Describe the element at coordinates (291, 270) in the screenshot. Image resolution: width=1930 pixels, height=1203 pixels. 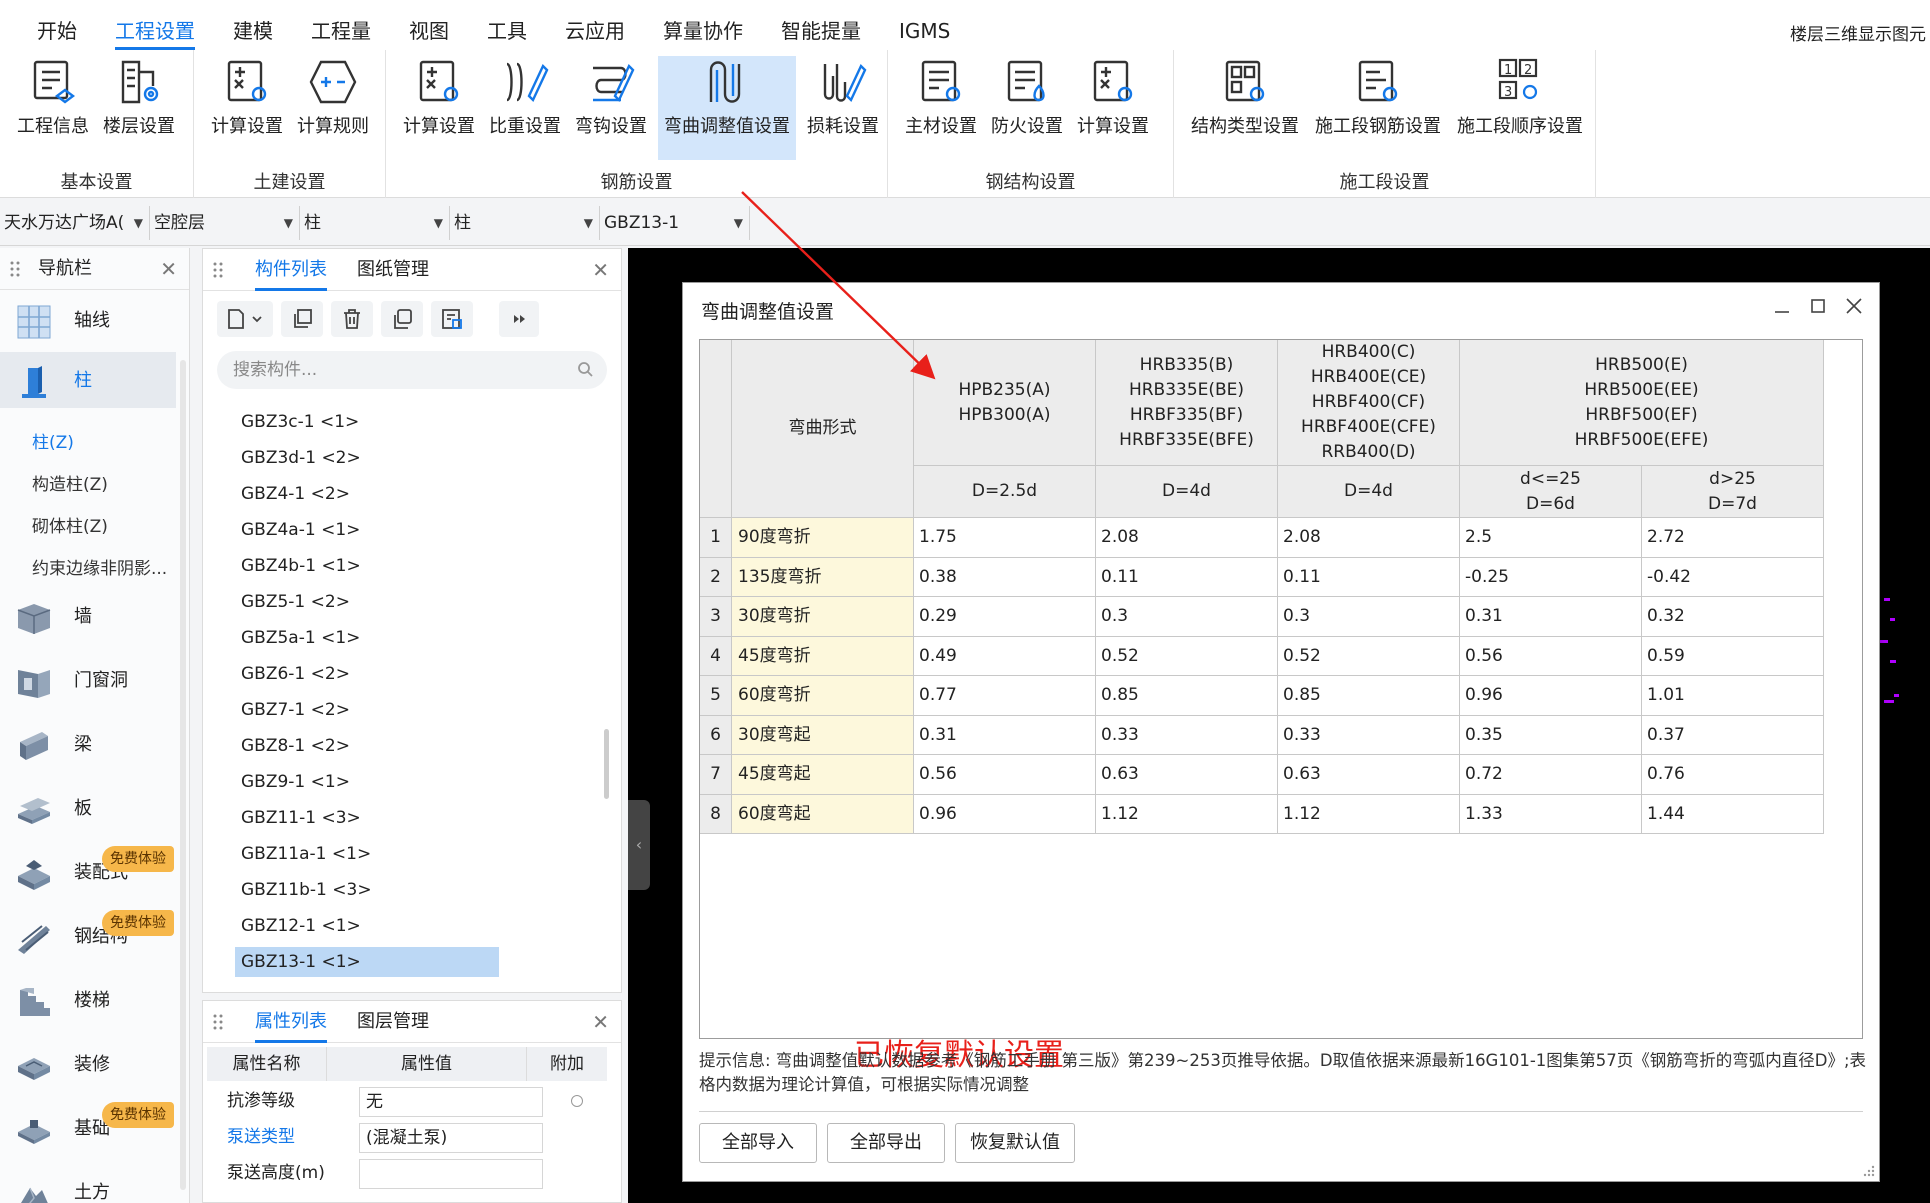
I see `tab-component-list: 构件列表` at that location.